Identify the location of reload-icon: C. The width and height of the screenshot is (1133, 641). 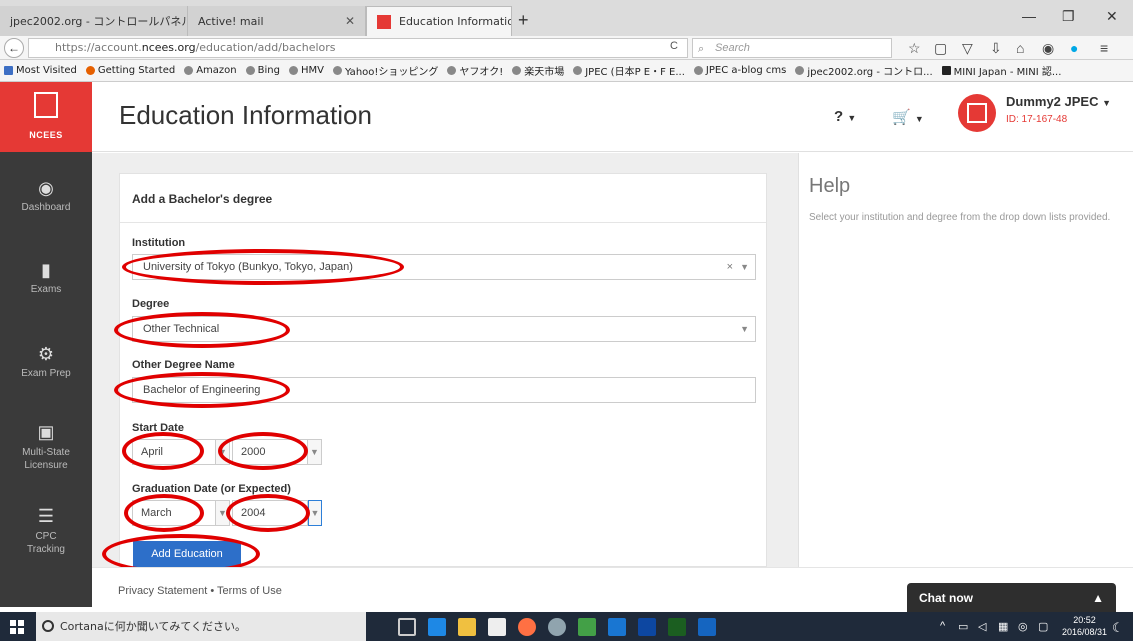
(674, 46).